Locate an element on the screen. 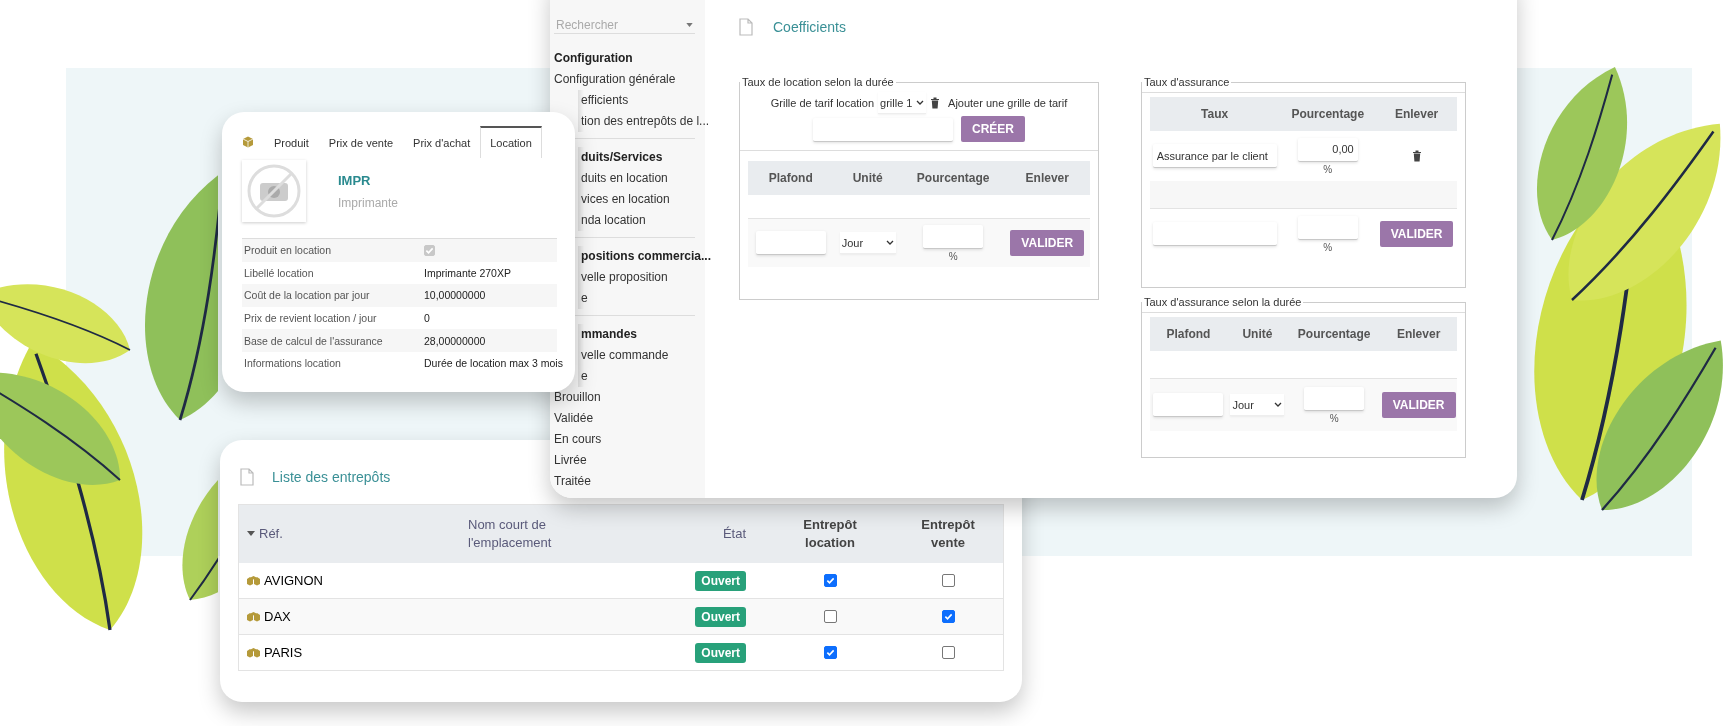 This screenshot has width=1736, height=726. sidebar-item: vices en location is located at coordinates (624, 199).